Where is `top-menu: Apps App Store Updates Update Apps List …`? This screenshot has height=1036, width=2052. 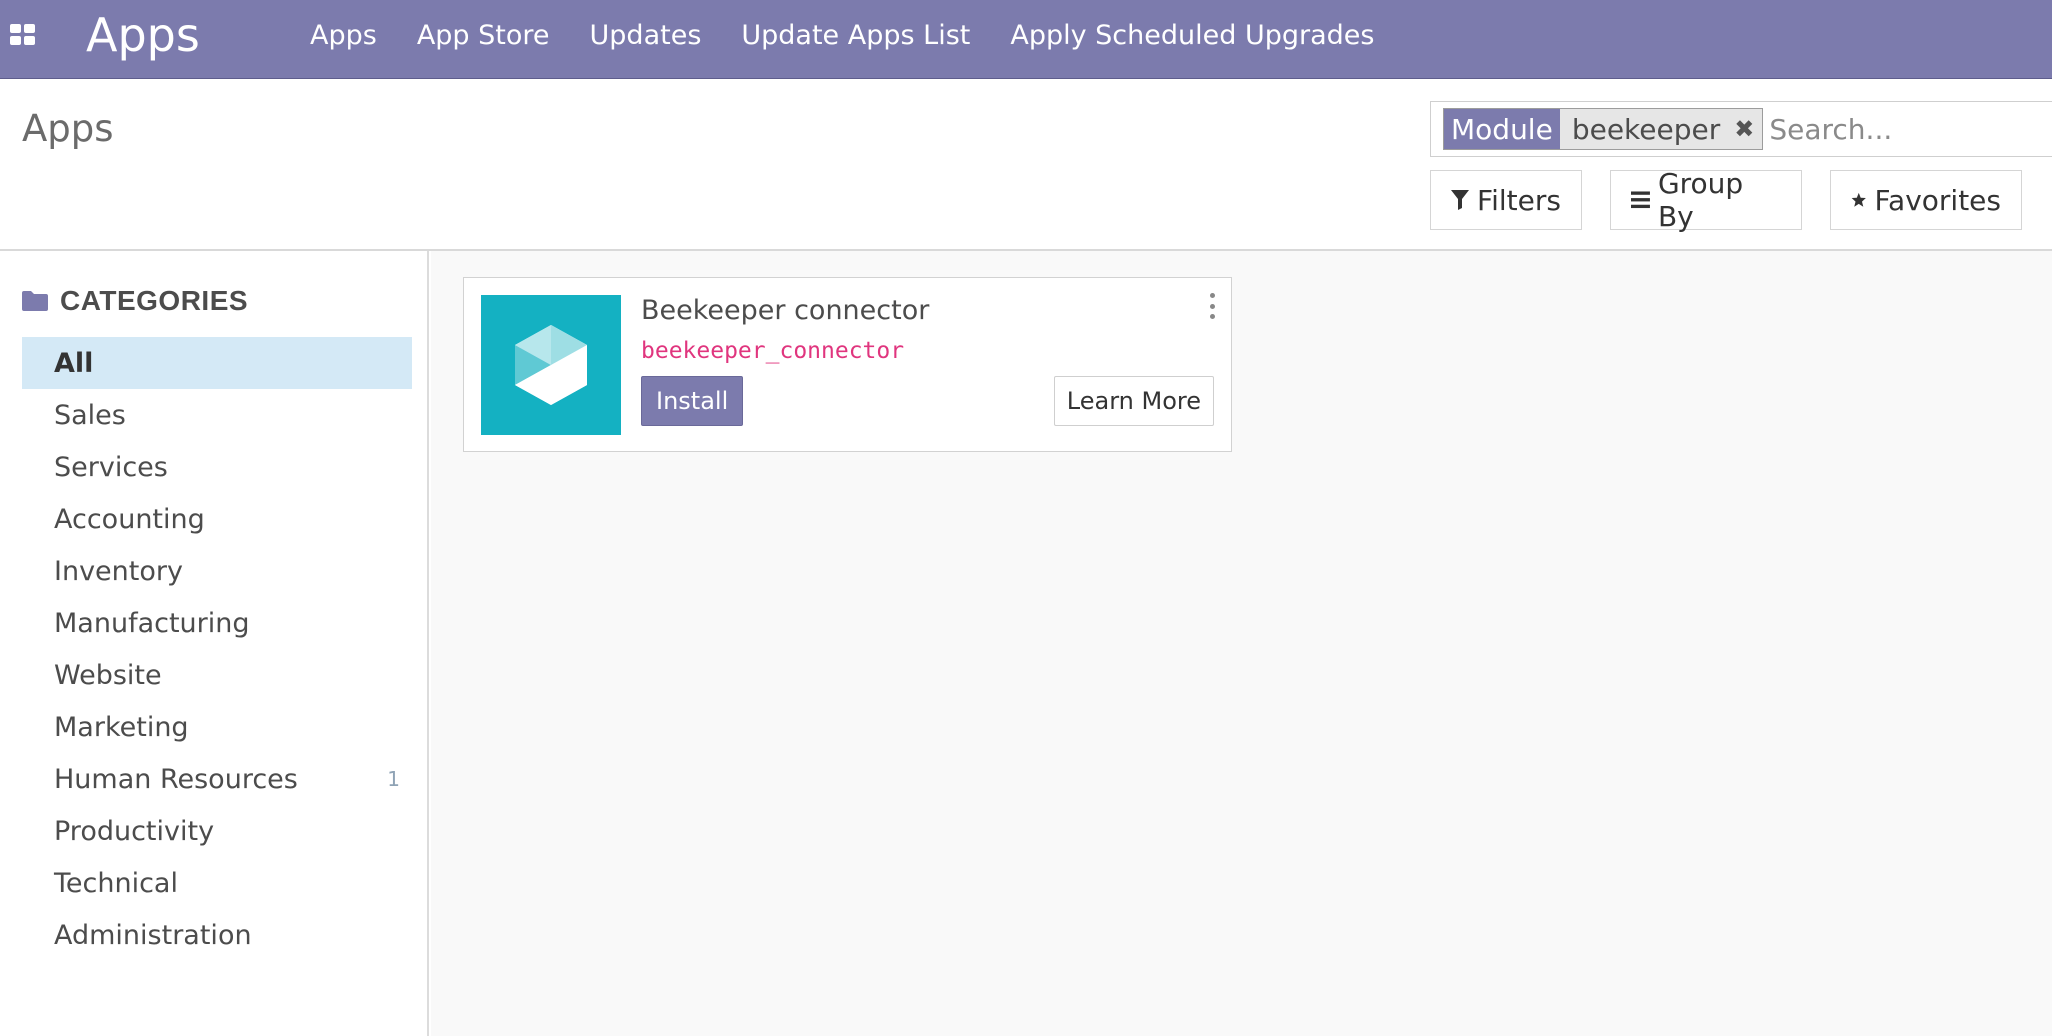
top-menu: Apps App Store Updates Update Apps List … is located at coordinates (842, 35).